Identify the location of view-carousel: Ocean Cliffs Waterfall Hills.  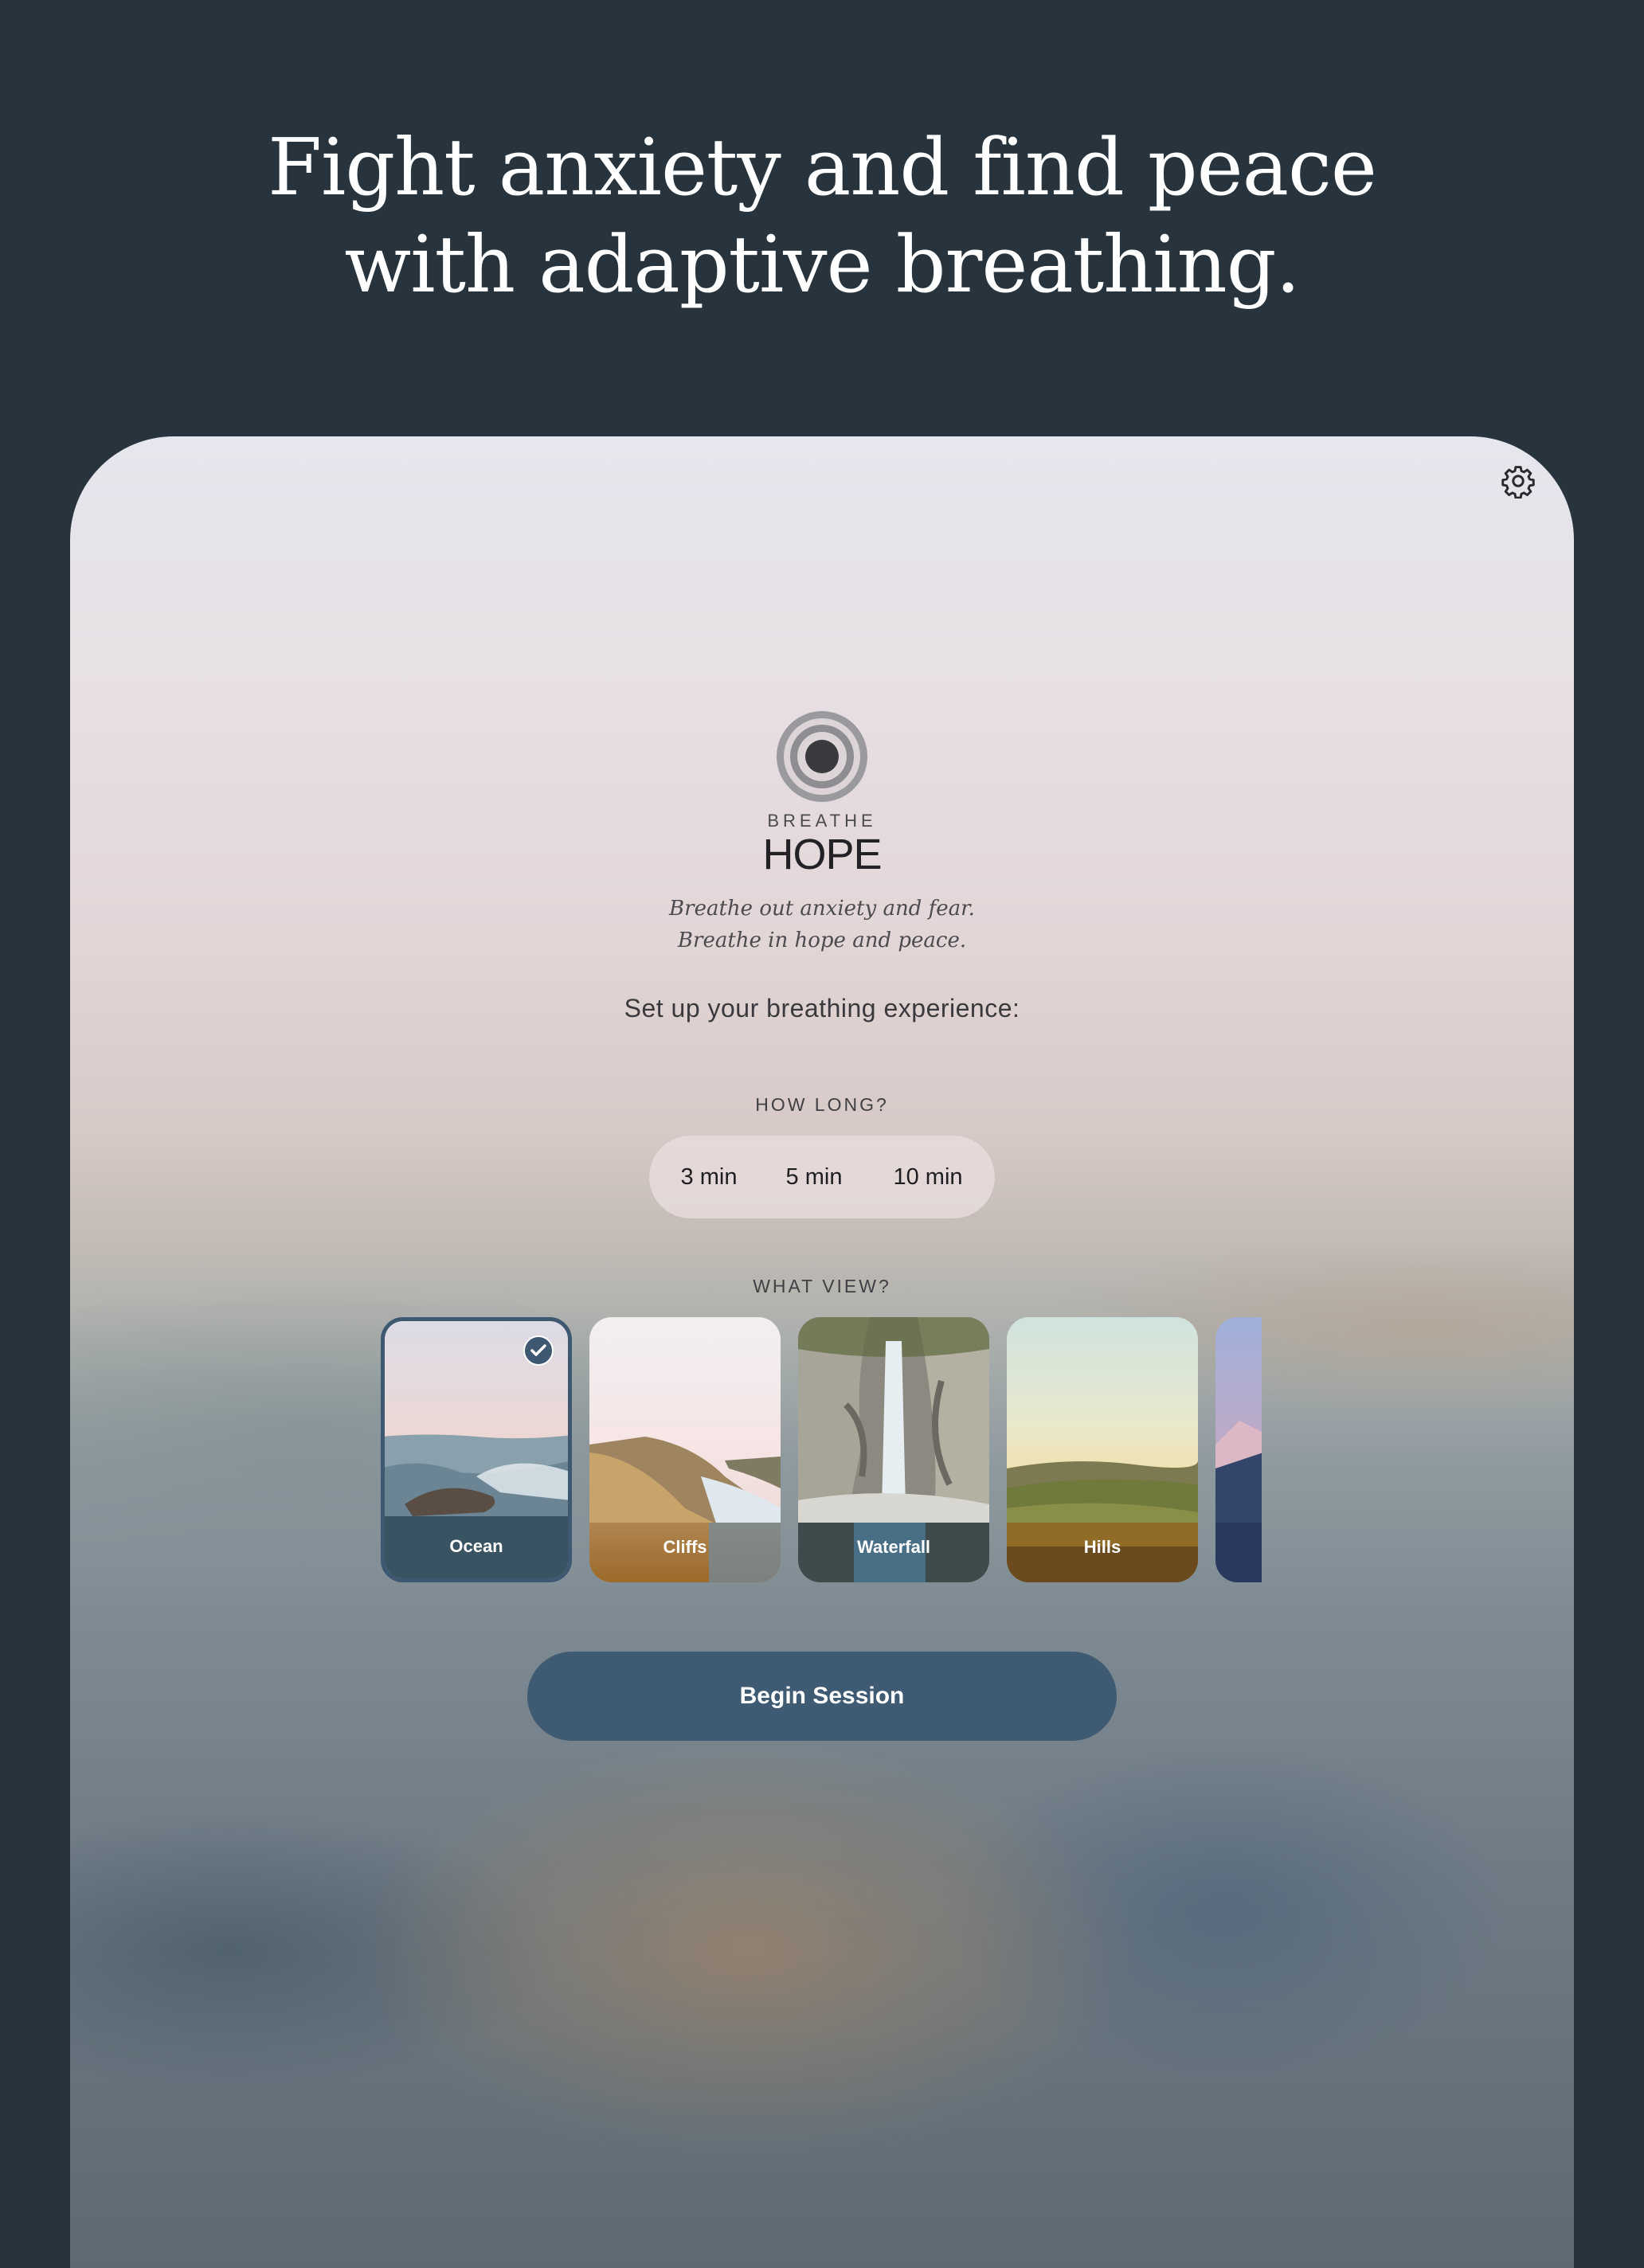
(821, 1450).